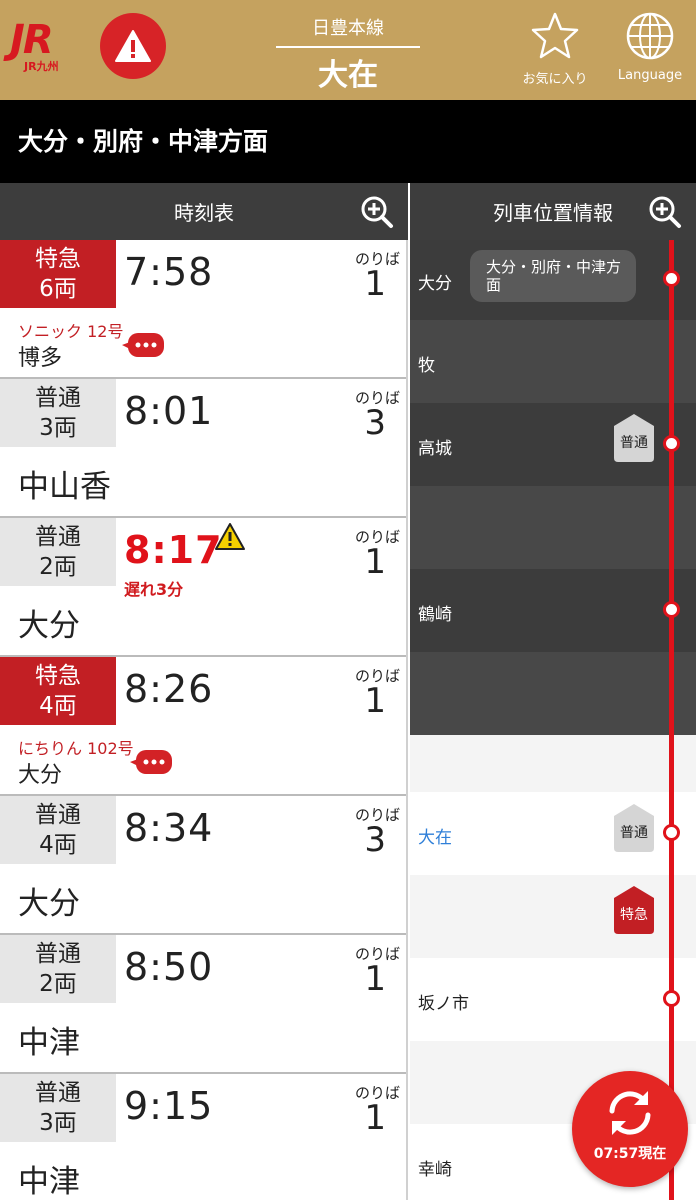 The image size is (696, 1200). What do you see at coordinates (230, 536) in the screenshot?
I see `delay-warning-icon` at bounding box center [230, 536].